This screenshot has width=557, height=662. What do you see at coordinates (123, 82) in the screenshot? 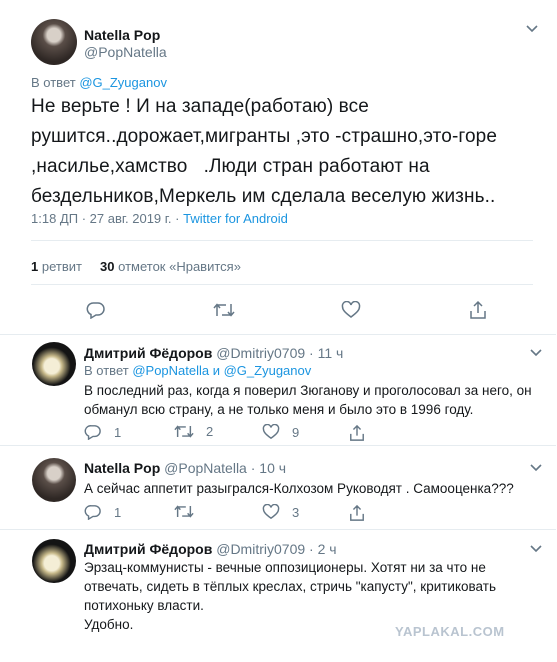
I see `reply-to-user-link: @G_Zyuganov` at bounding box center [123, 82].